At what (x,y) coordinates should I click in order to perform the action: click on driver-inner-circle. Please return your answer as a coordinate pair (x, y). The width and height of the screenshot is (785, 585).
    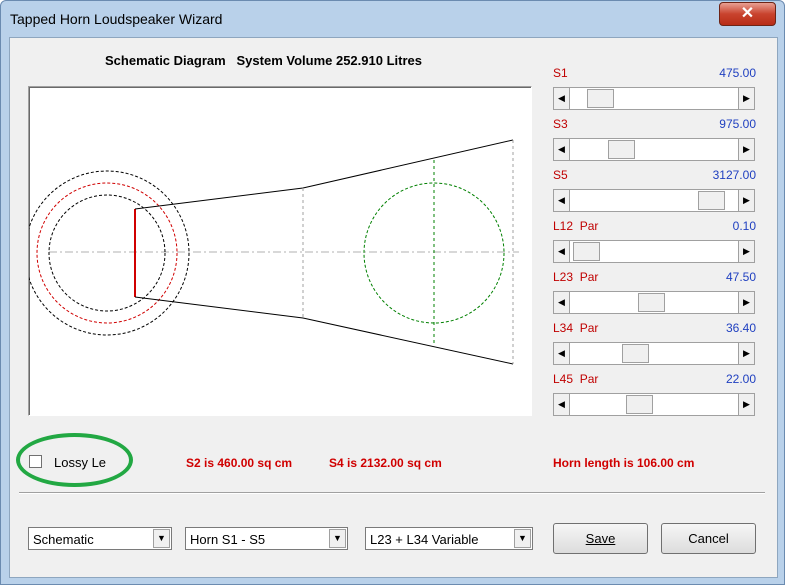
    Looking at the image, I should click on (107, 253).